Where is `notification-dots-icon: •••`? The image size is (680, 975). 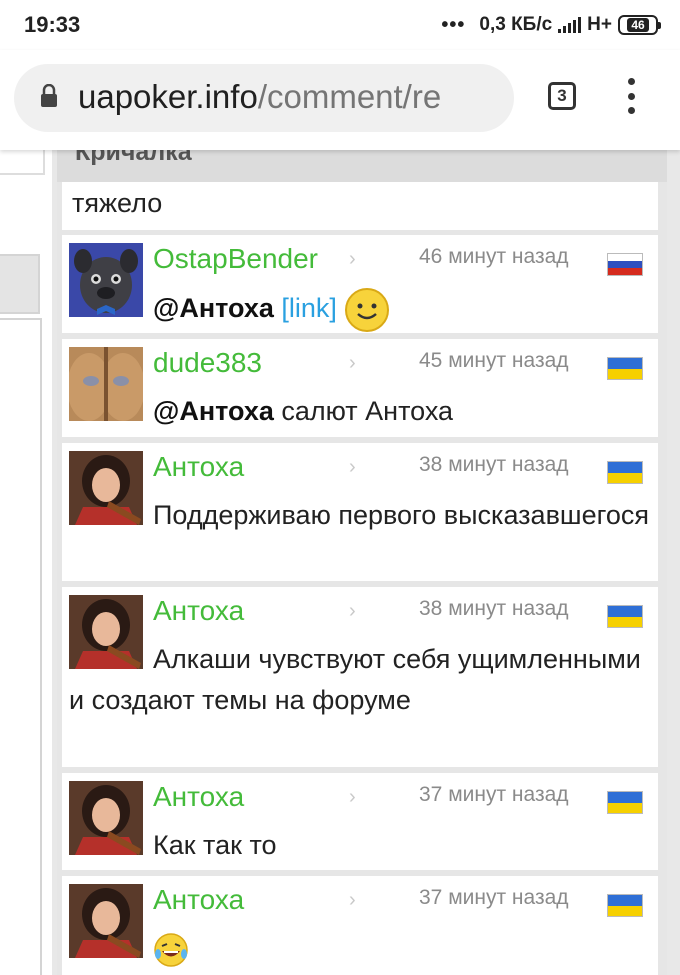
notification-dots-icon: ••• is located at coordinates (453, 24).